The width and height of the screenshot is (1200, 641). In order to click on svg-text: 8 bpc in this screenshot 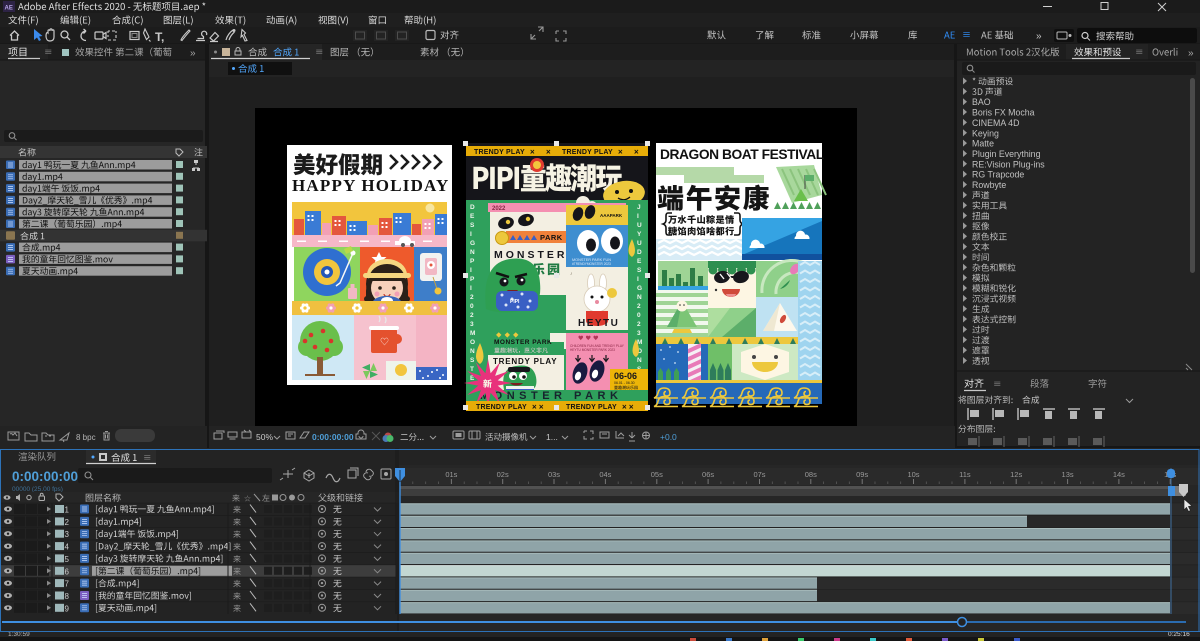, I will do `click(86, 437)`.